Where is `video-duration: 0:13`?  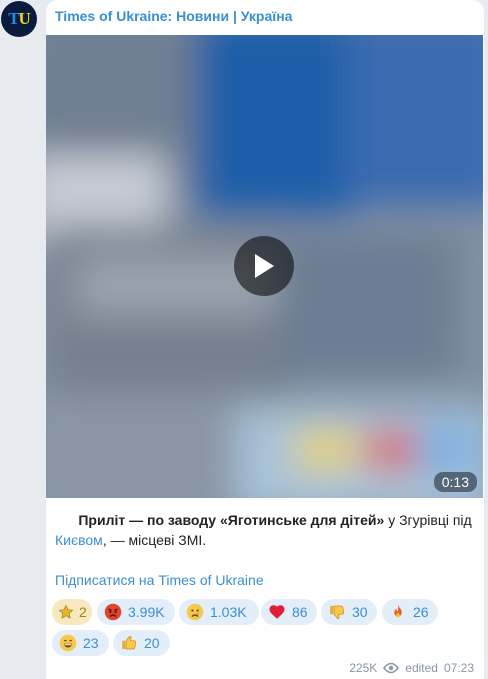
video-duration: 0:13 is located at coordinates (455, 482).